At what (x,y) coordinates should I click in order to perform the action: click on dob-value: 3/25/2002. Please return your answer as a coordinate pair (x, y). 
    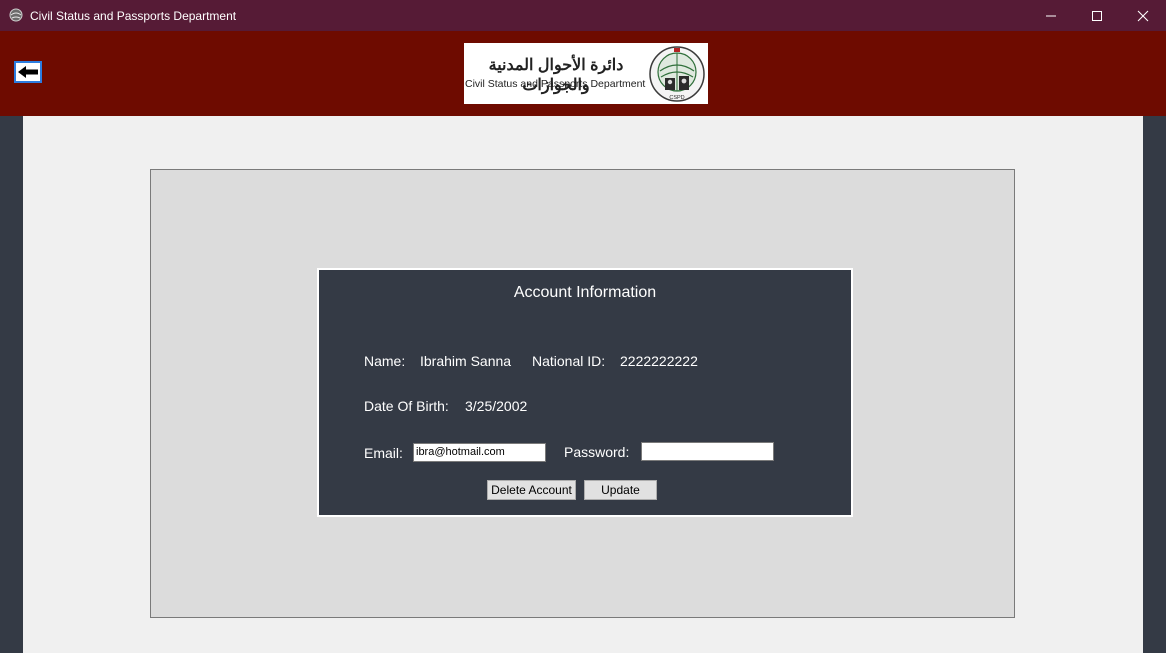
    Looking at the image, I should click on (496, 406).